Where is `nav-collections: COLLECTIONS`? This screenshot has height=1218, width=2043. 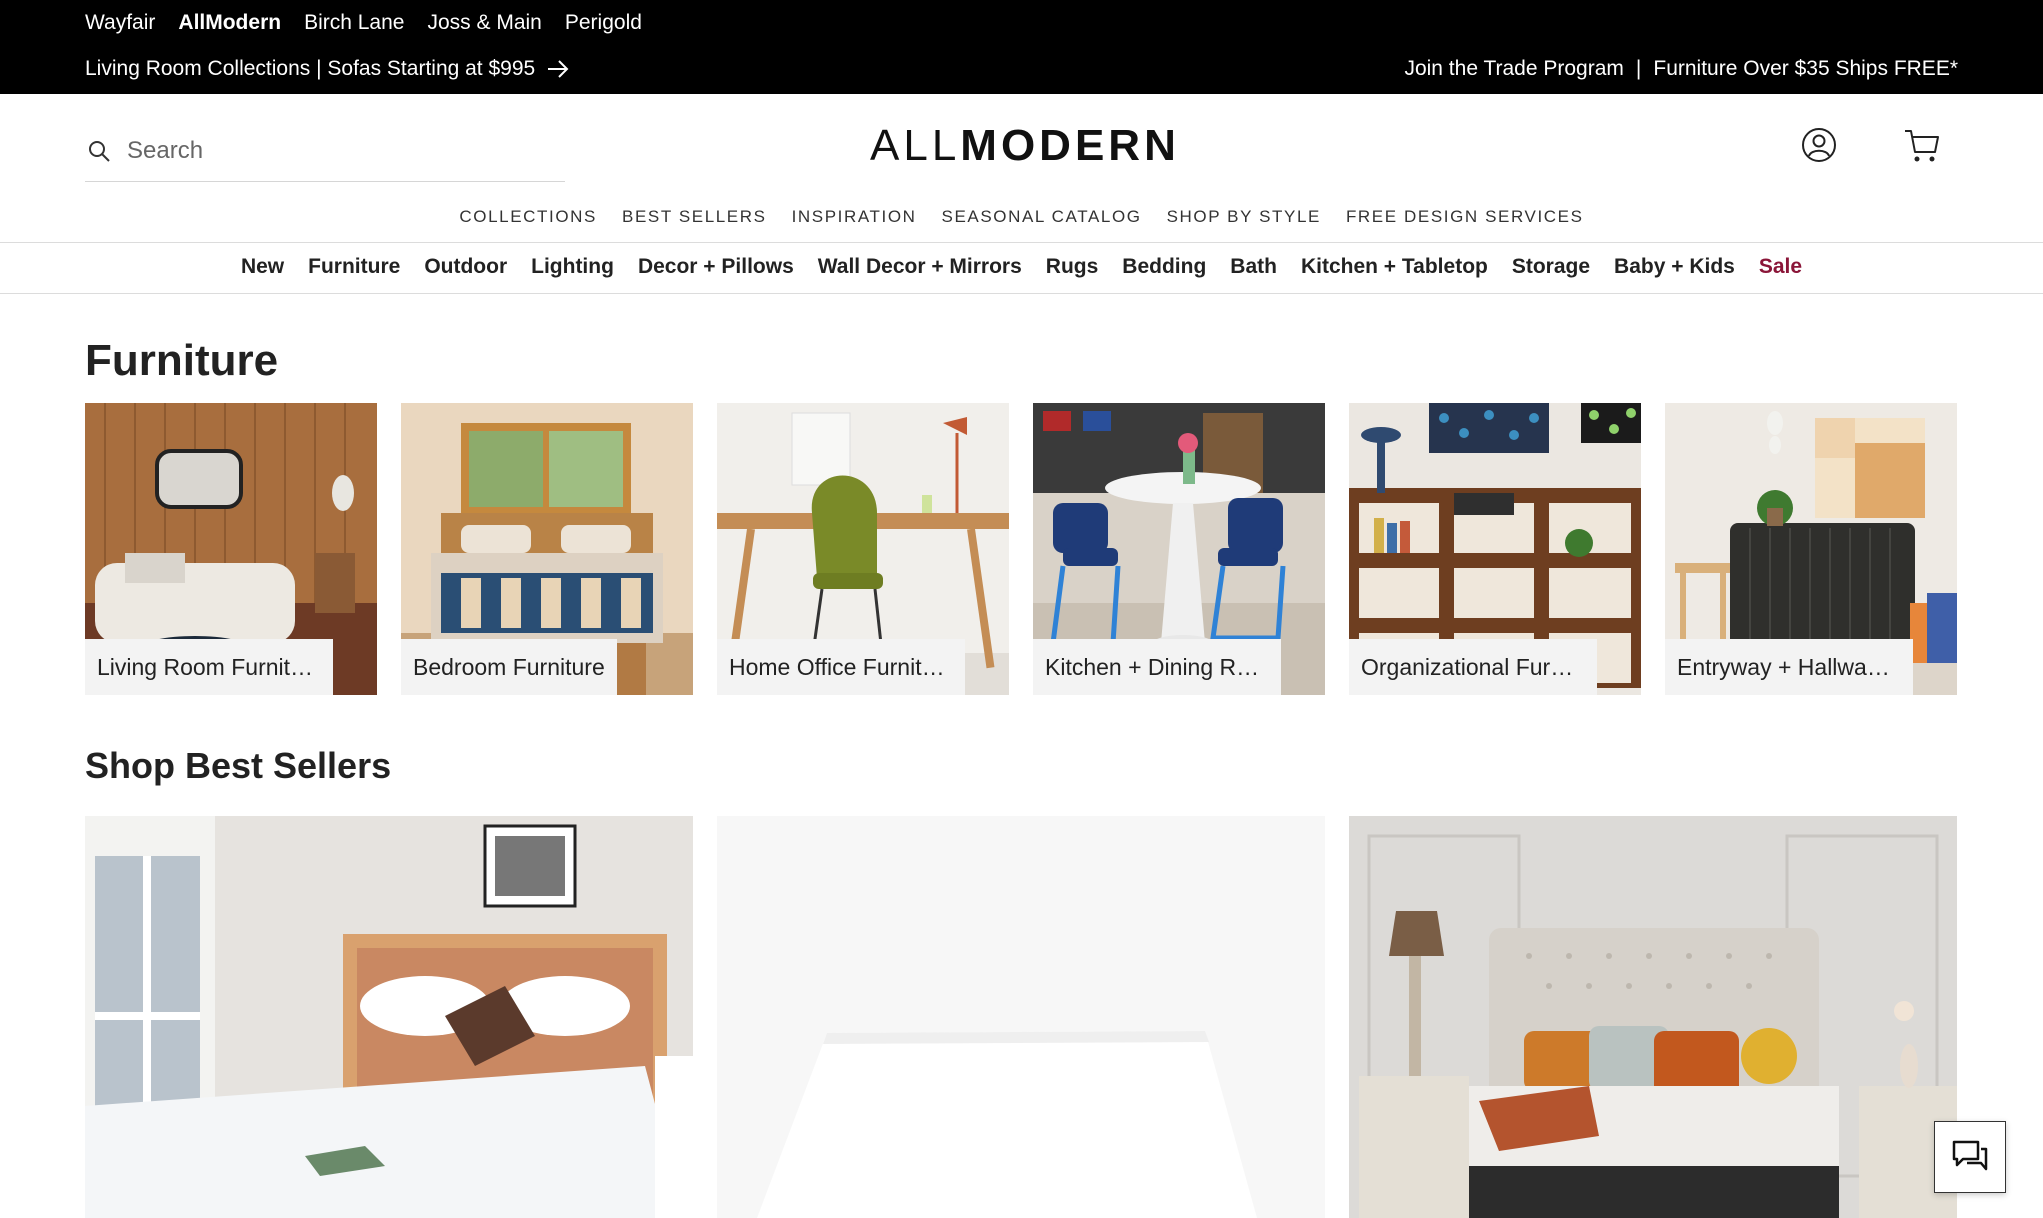
nav-collections: COLLECTIONS is located at coordinates (528, 217).